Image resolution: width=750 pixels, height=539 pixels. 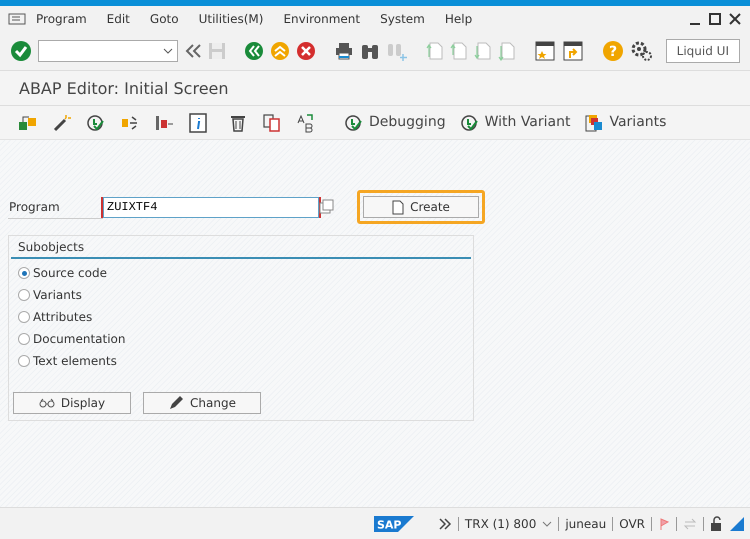 I want to click on copy-icon, so click(x=272, y=122).